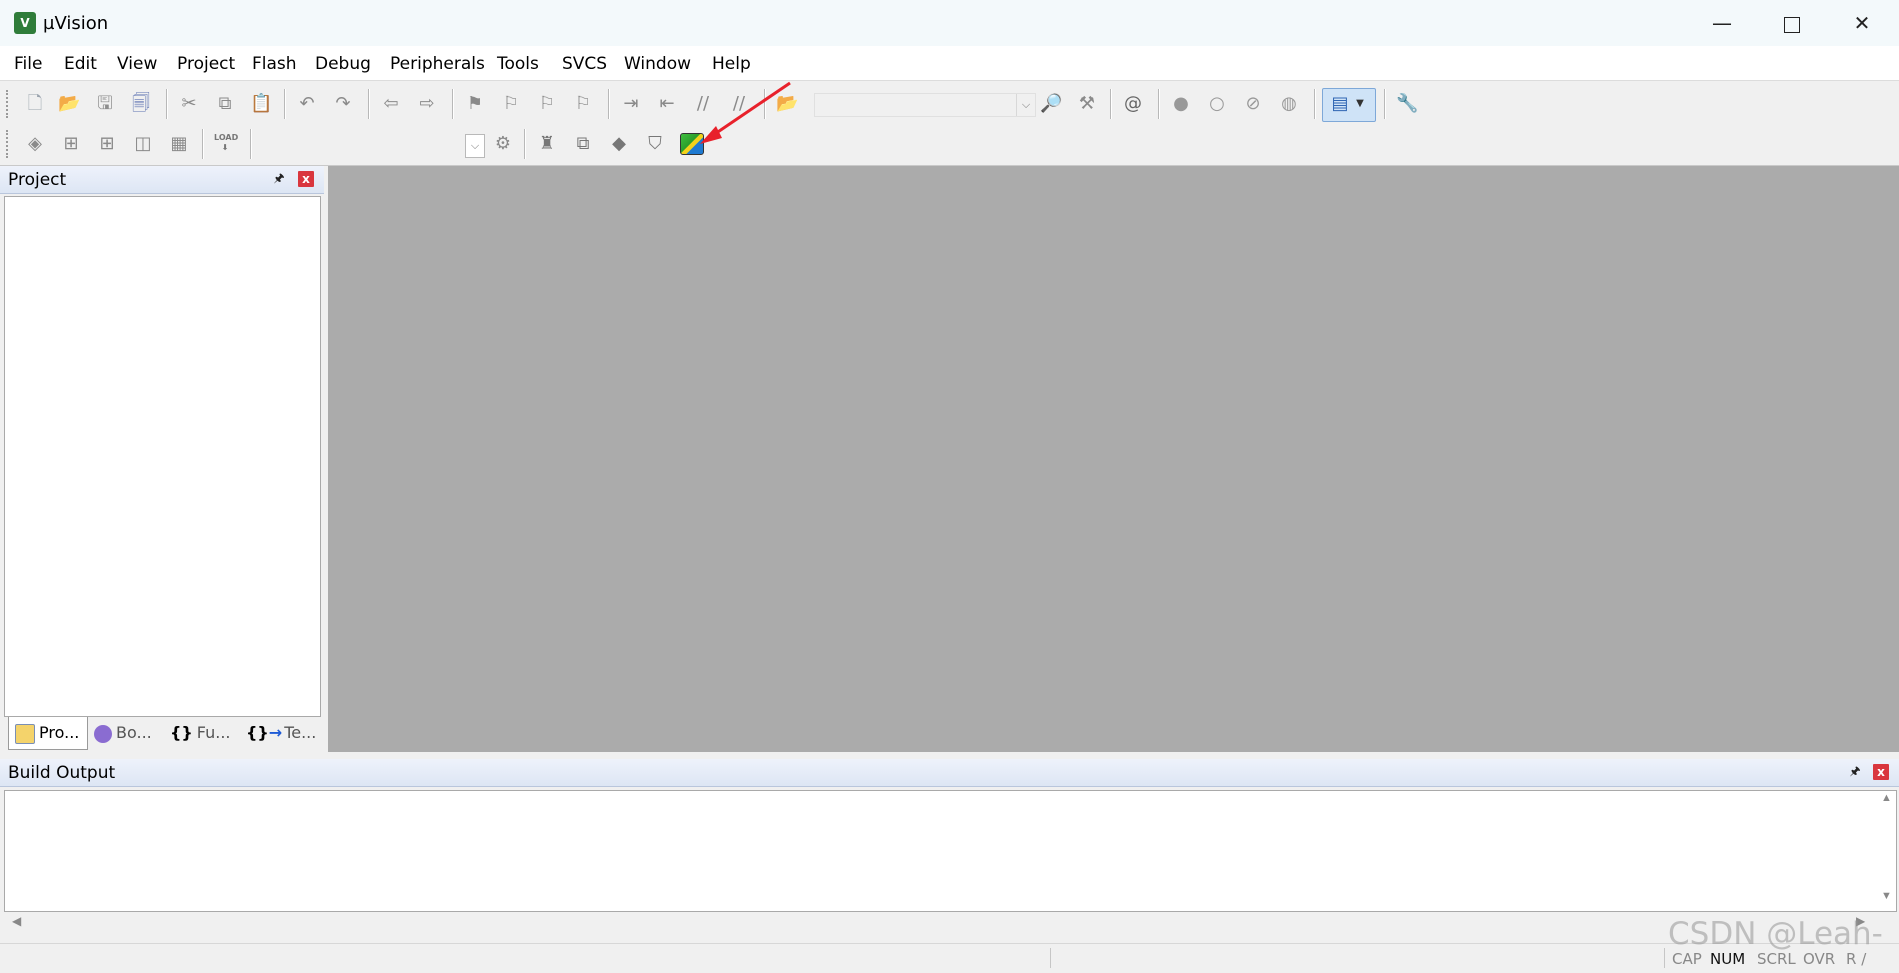 Image resolution: width=1899 pixels, height=973 pixels. What do you see at coordinates (206, 64) in the screenshot?
I see `menu-project: Project` at bounding box center [206, 64].